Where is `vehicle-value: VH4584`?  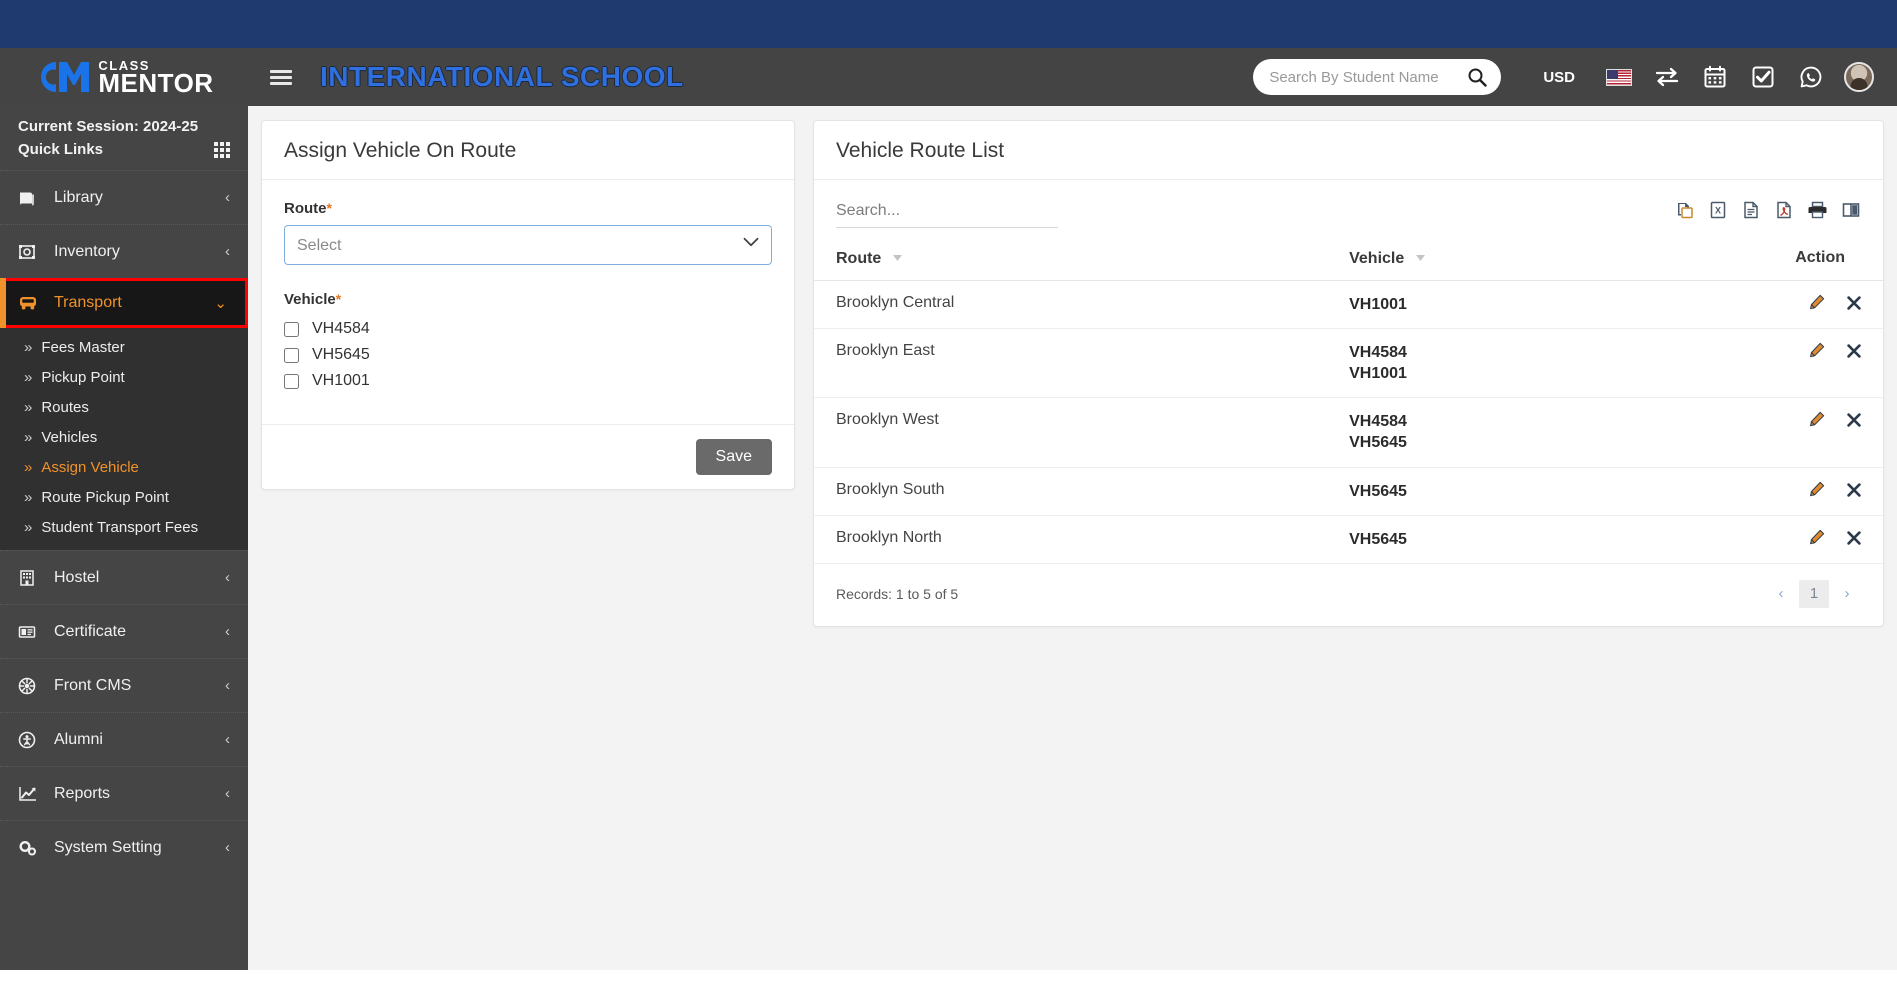 vehicle-value: VH4584 is located at coordinates (1378, 353).